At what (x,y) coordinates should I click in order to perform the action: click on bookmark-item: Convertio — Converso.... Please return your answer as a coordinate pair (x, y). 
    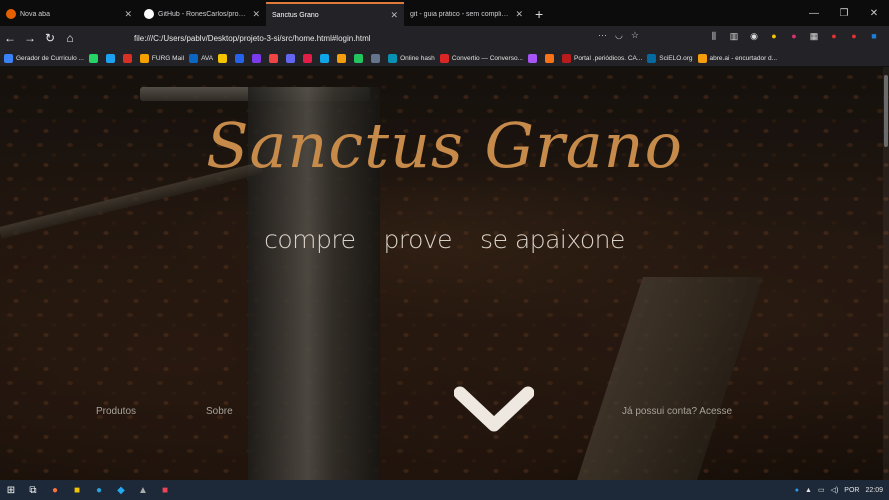
    Looking at the image, I should click on (481, 58).